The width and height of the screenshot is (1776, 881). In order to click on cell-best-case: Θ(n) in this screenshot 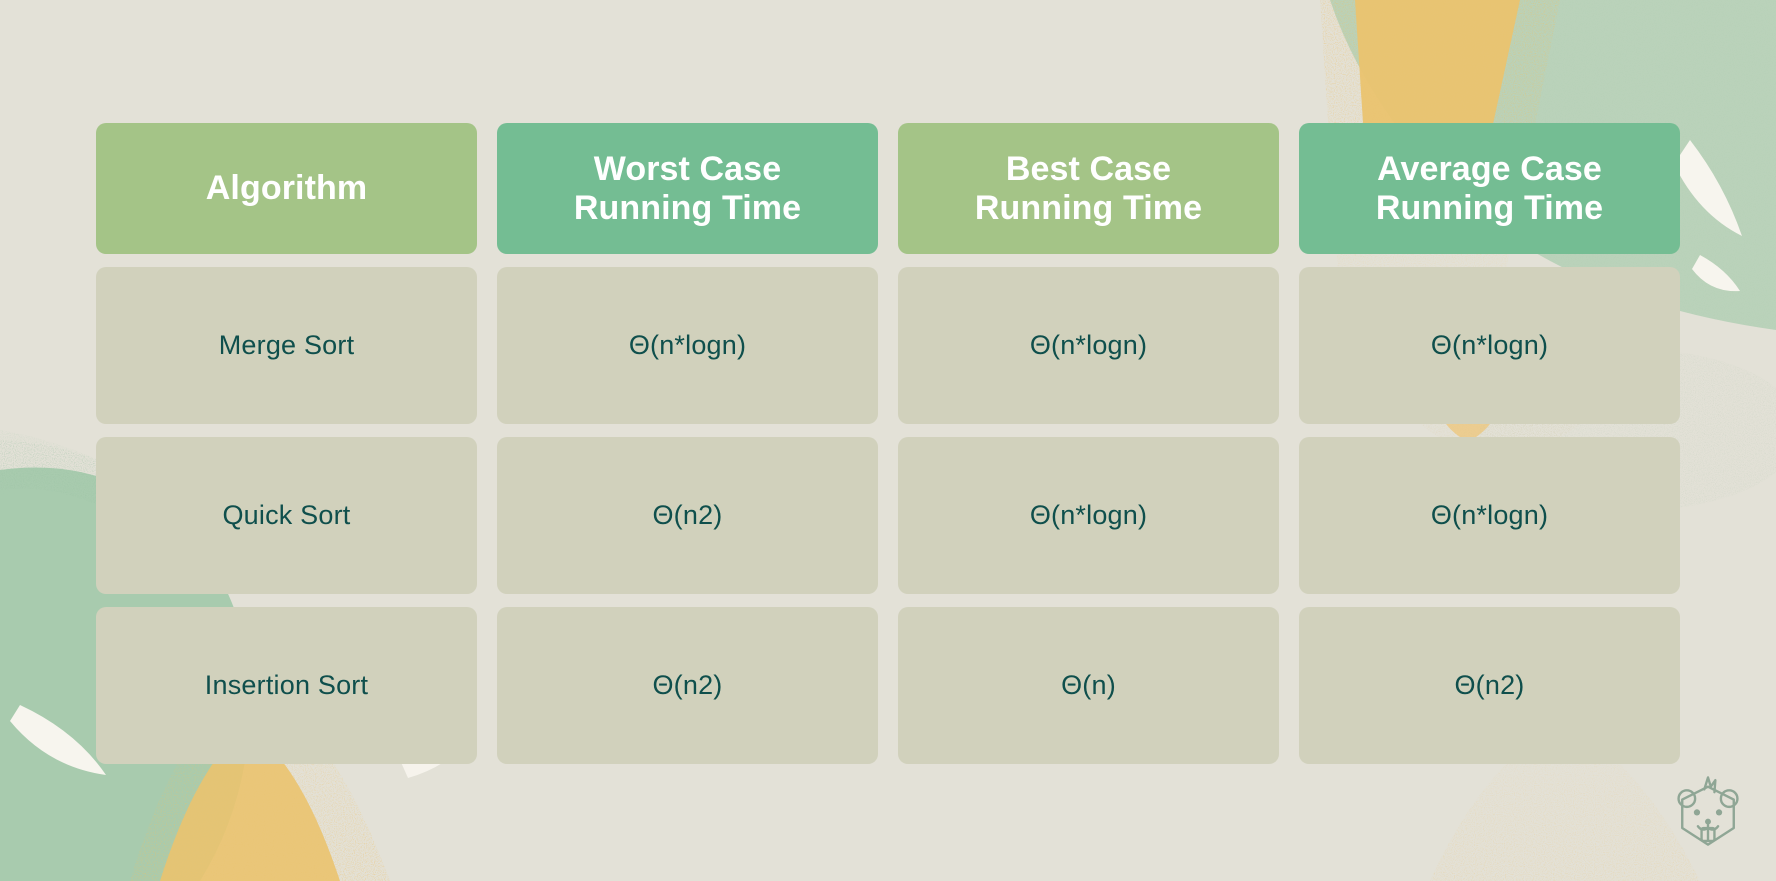, I will do `click(1088, 685)`.